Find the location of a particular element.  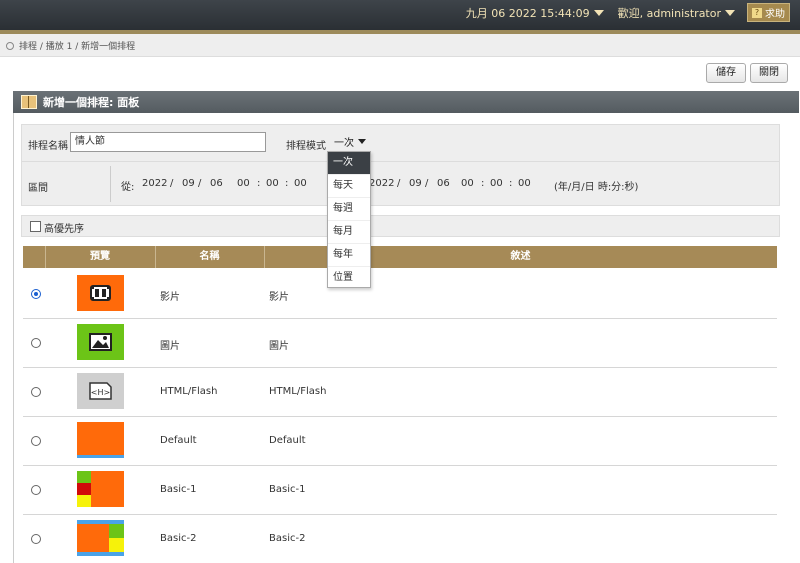

table-row: Default Default is located at coordinates (400, 441).